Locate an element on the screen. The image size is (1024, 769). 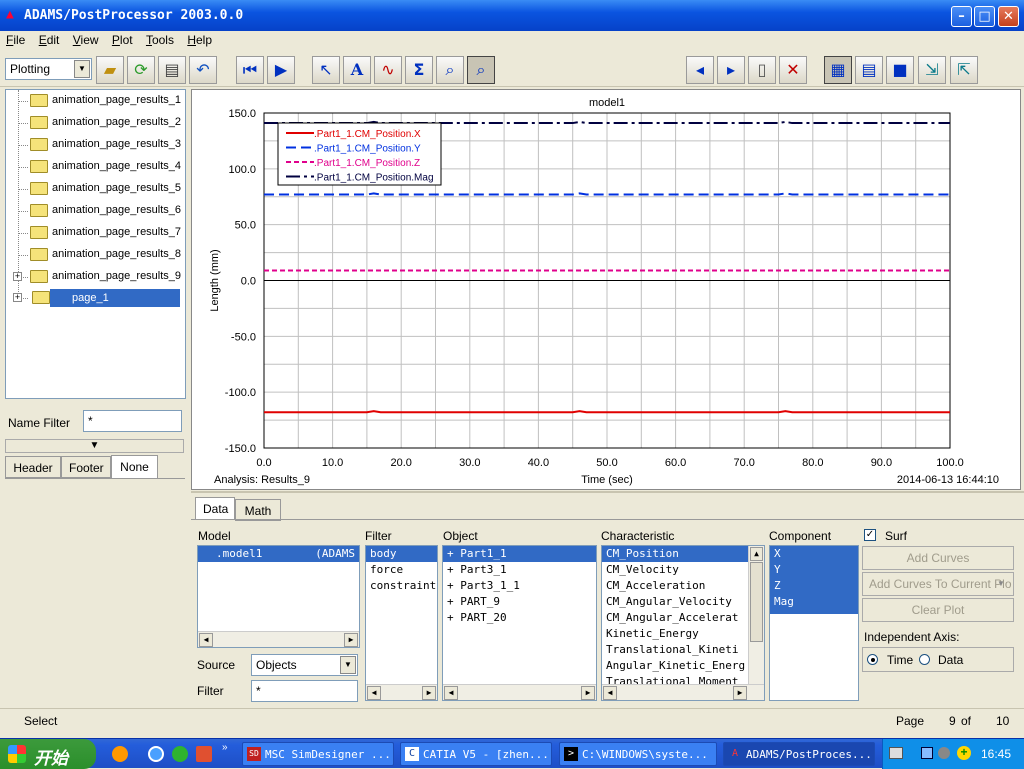
tree-item: animation_page_results_2 is located at coordinates (95, 123).